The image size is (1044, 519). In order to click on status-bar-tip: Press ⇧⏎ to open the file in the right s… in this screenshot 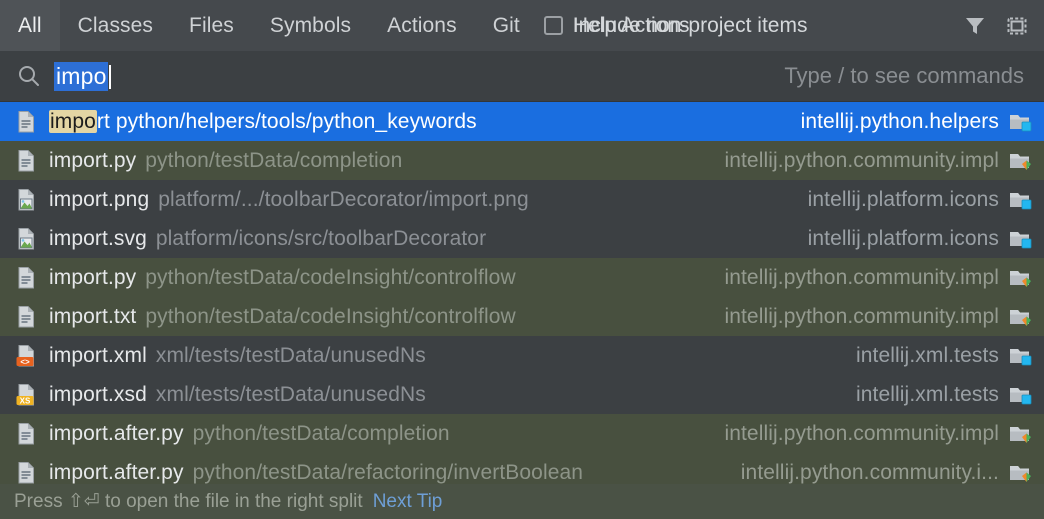, I will do `click(188, 501)`.